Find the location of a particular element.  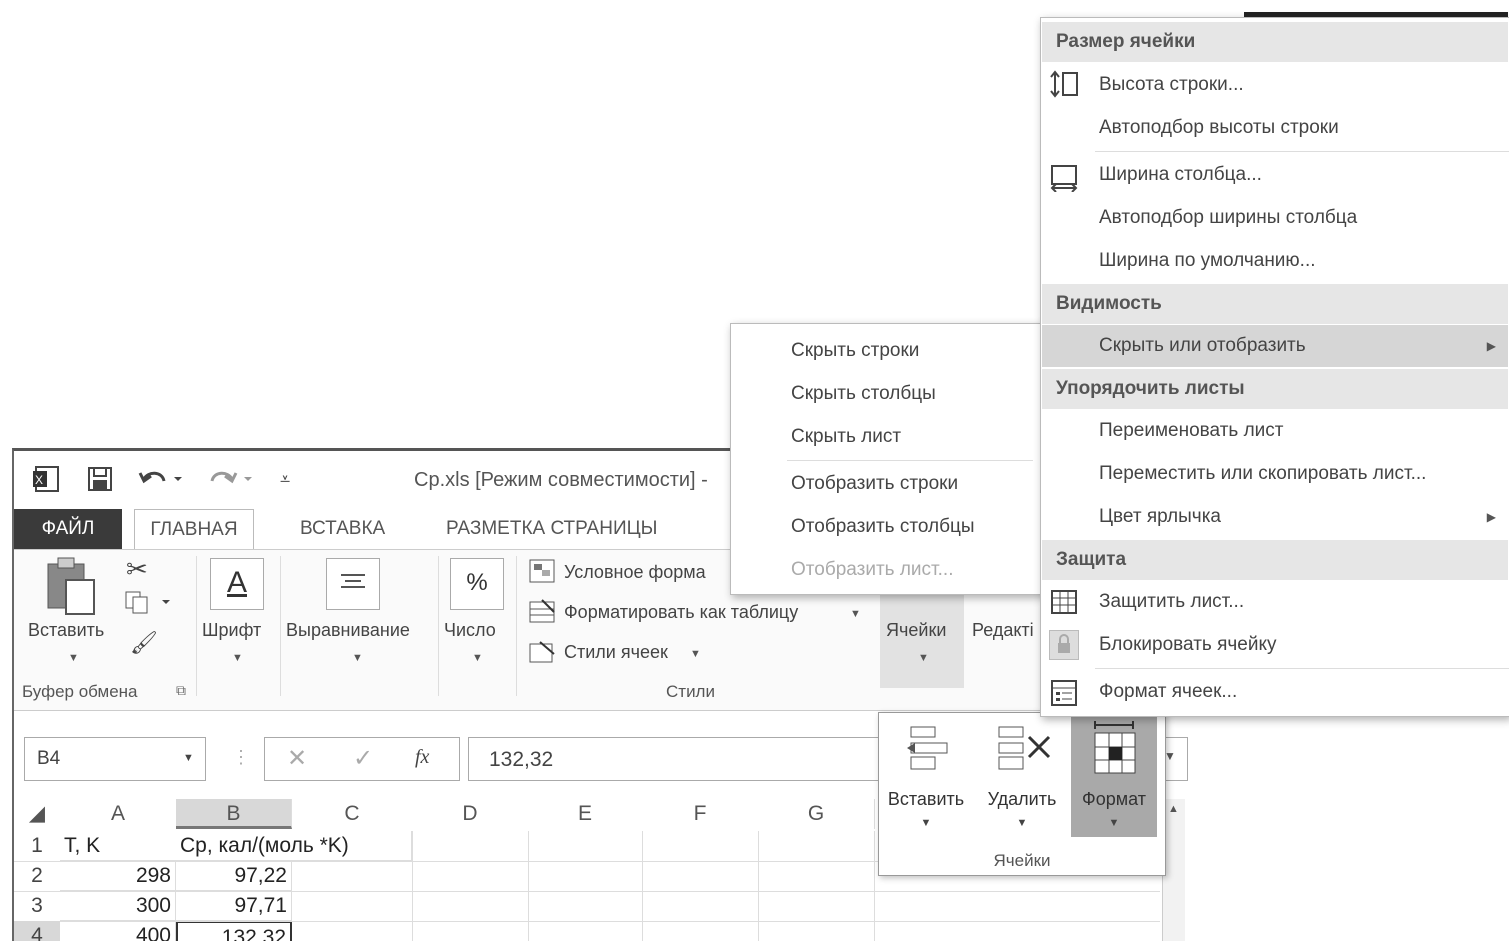

cut-icon: ✂ is located at coordinates (137, 569).